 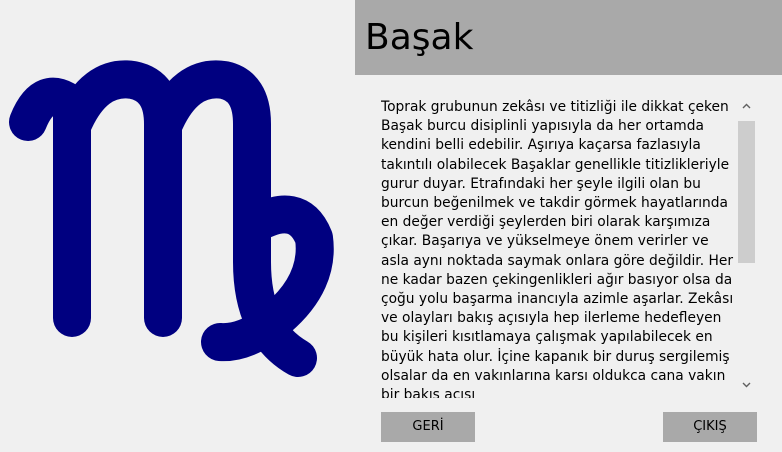 I want to click on vertical-scrollbar, so click(x=746, y=247).